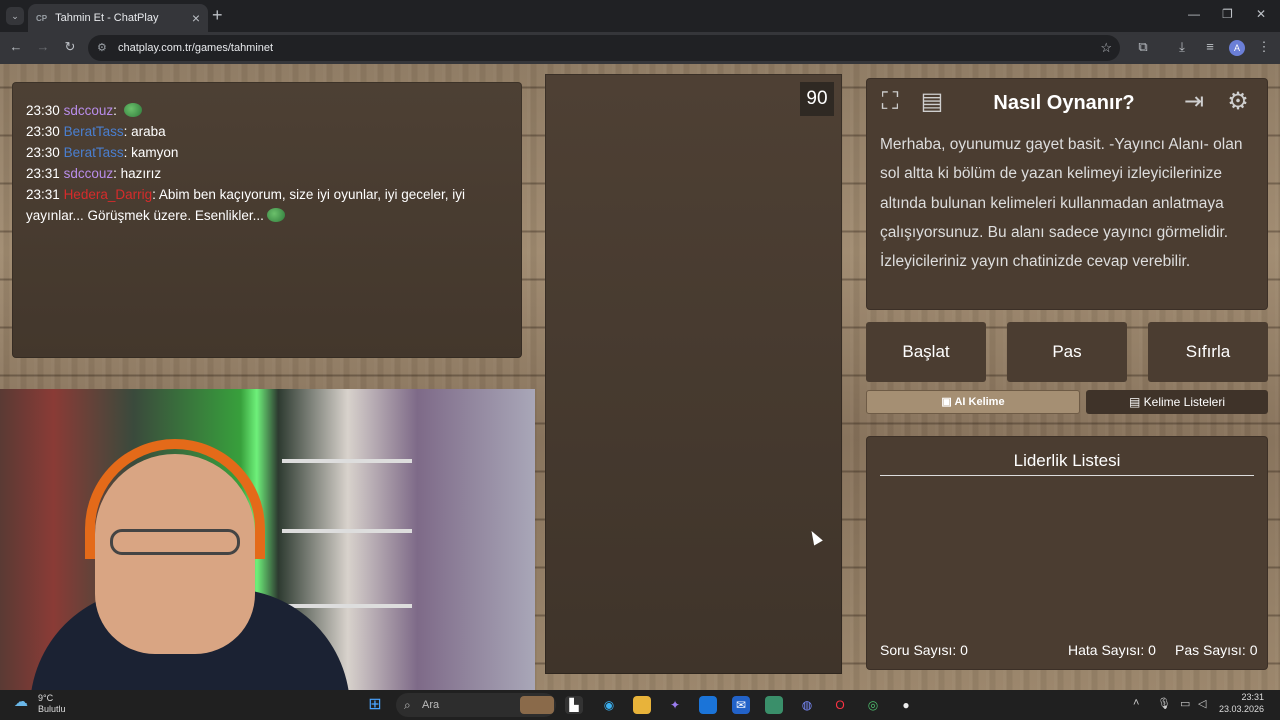 The image size is (1280, 720). Describe the element at coordinates (1241, 703) in the screenshot. I see `system-clock: 23:31 23.03.2026` at that location.